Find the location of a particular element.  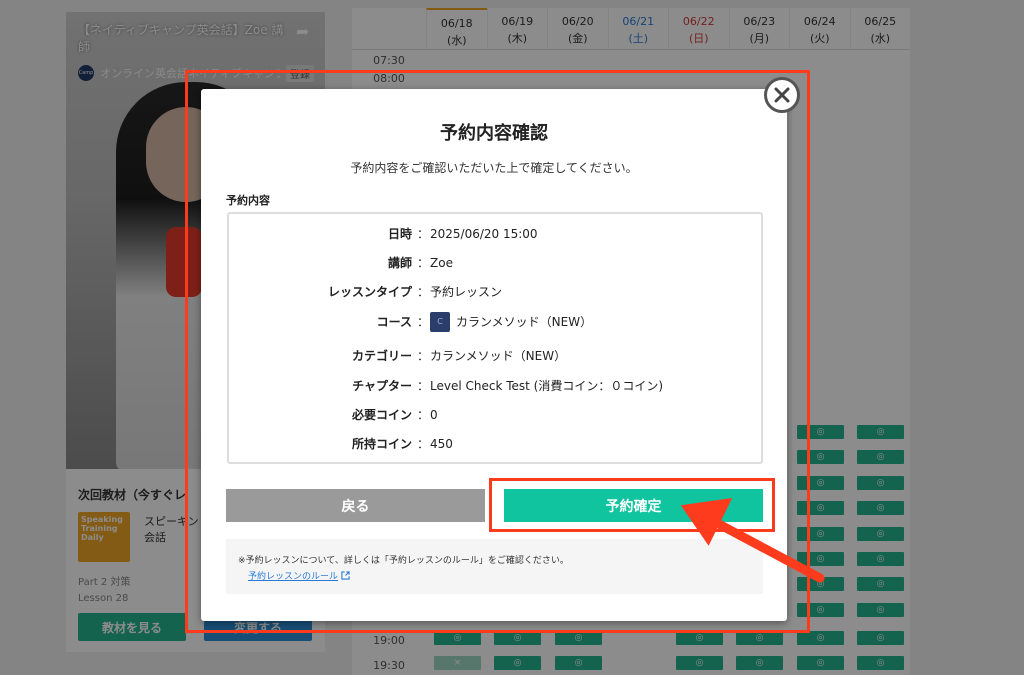

detail-row-datetime: 日時 ： 2025/06/20 15:00 is located at coordinates (497, 234).